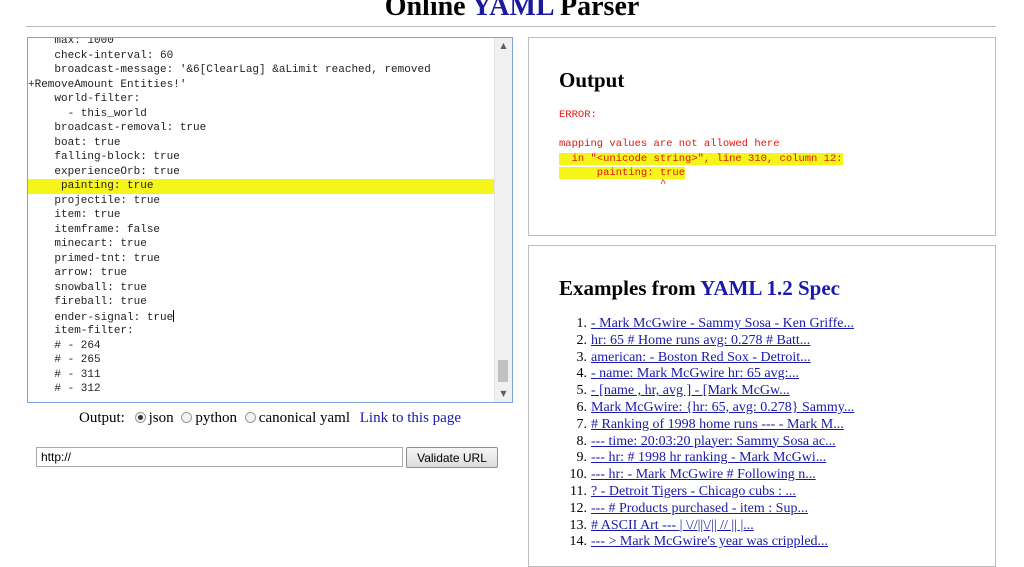  Describe the element at coordinates (669, 144) in the screenshot. I see `error-message: mapping values are not allowed here` at that location.